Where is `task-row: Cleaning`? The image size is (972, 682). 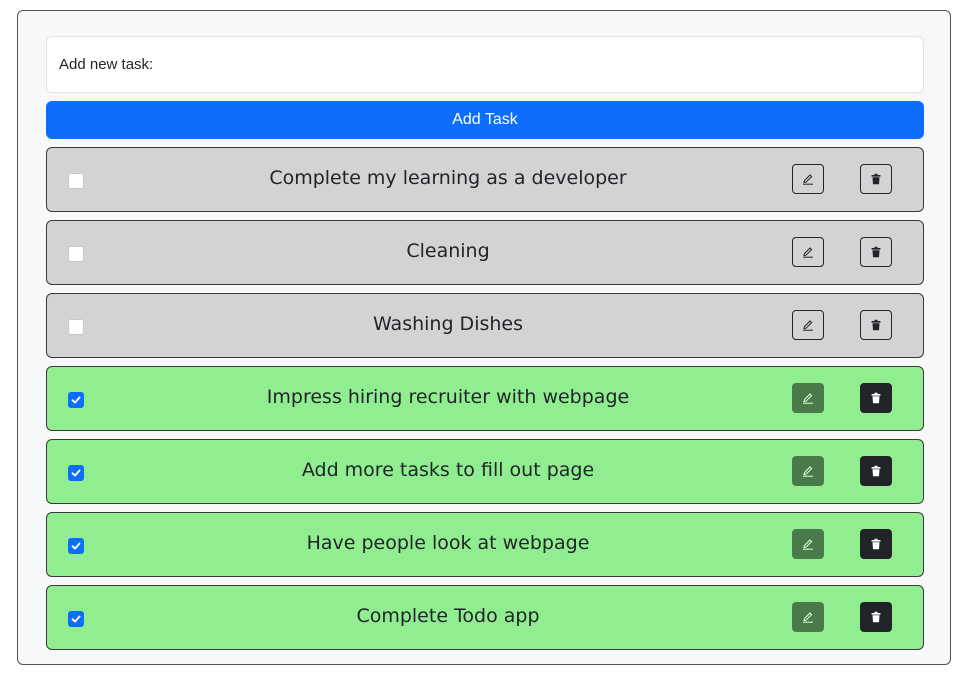 task-row: Cleaning is located at coordinates (485, 252).